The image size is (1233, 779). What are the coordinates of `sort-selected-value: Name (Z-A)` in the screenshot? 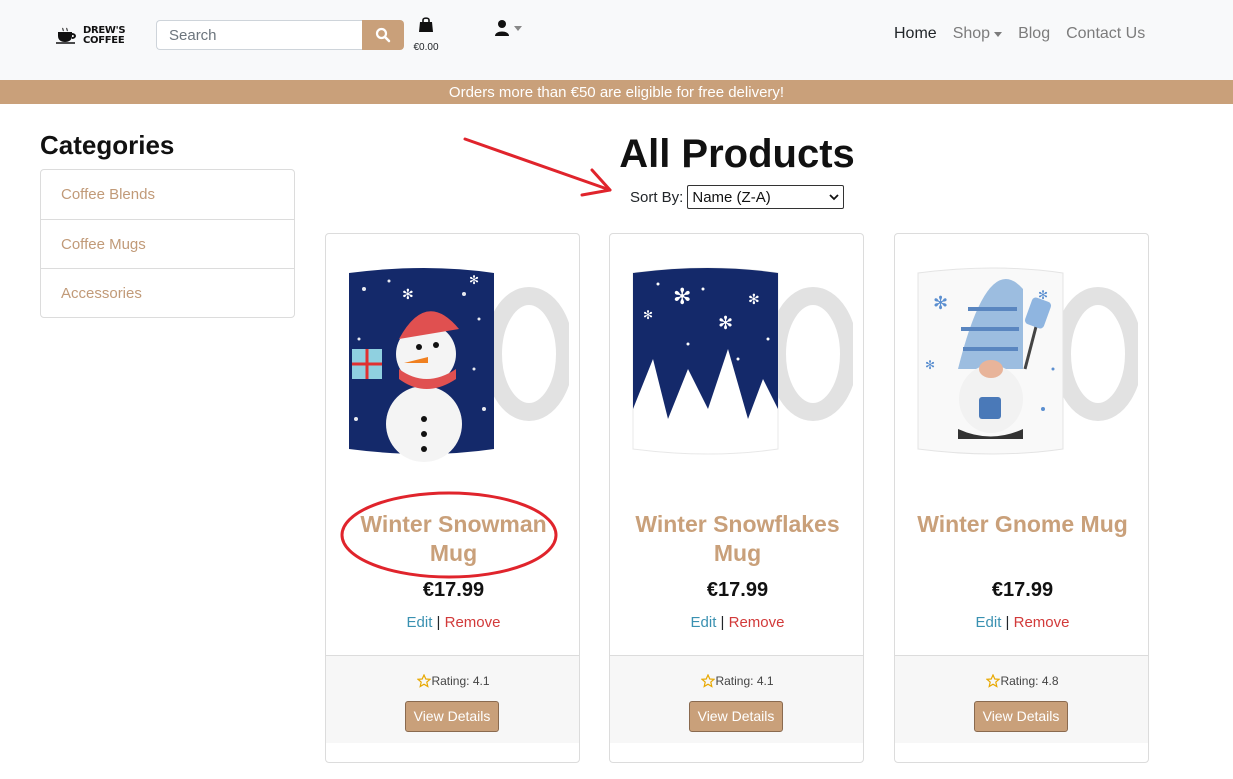 It's located at (731, 197).